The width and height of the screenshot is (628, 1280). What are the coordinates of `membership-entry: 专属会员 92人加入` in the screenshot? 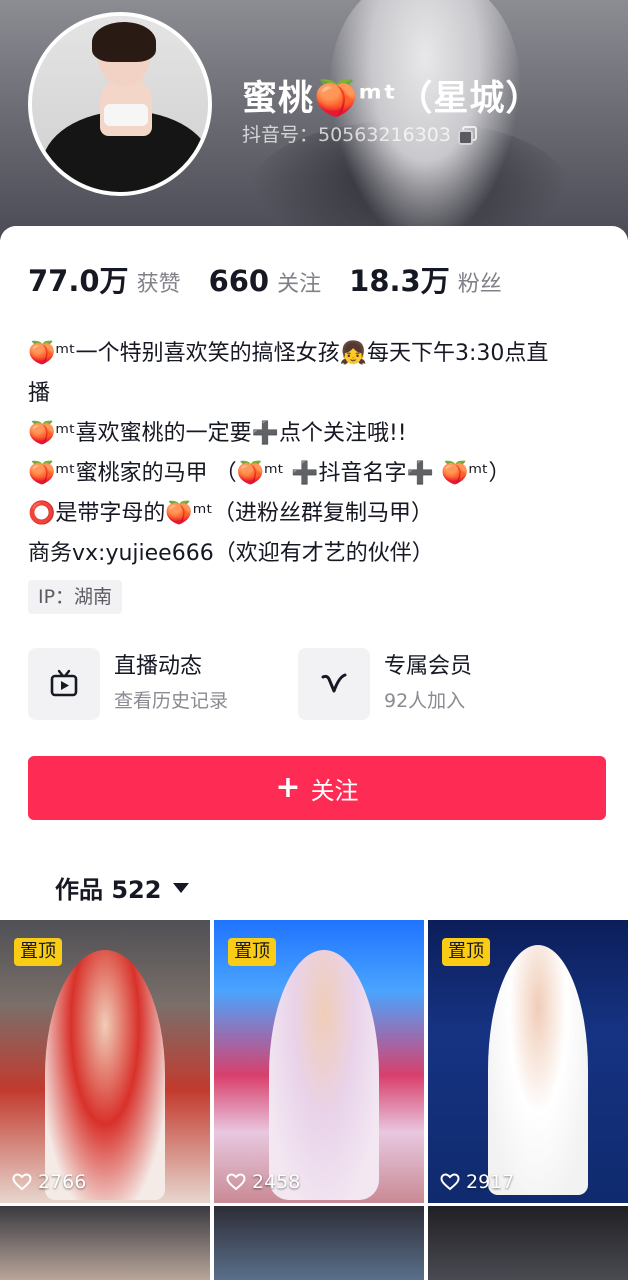 It's located at (385, 684).